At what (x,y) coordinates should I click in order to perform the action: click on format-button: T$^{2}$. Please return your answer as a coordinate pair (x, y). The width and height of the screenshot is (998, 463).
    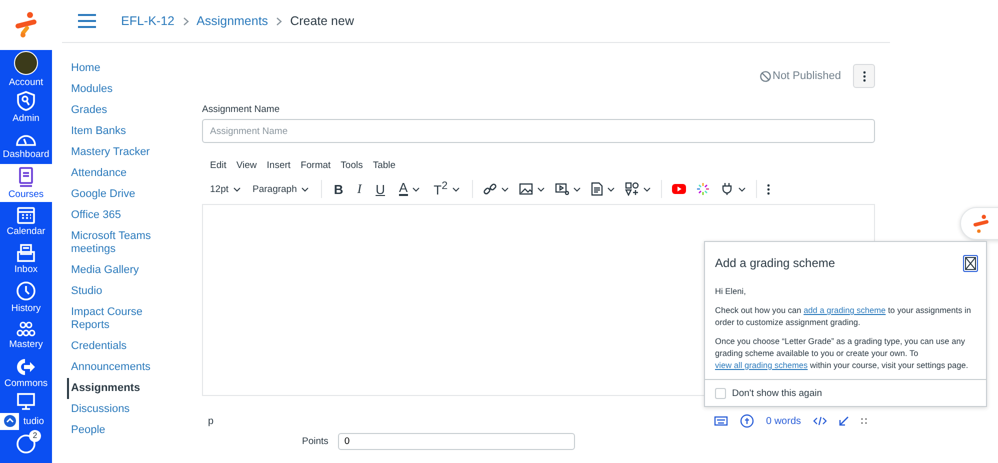
    Looking at the image, I should click on (447, 189).